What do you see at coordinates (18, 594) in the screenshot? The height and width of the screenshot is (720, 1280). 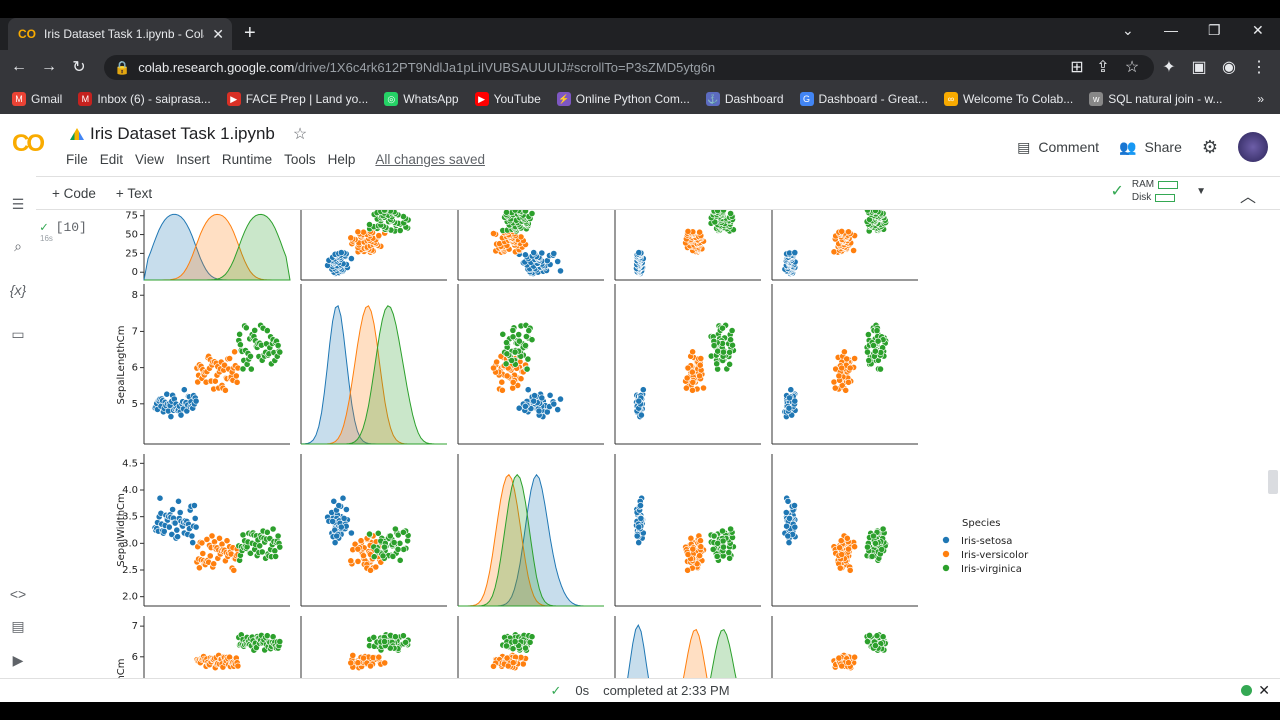 I see `code-snippets-icon: <>` at bounding box center [18, 594].